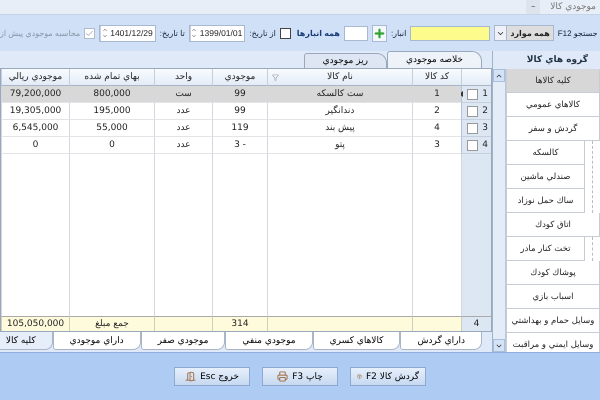  What do you see at coordinates (573, 7) in the screenshot?
I see `window-title: موجودي كالا` at bounding box center [573, 7].